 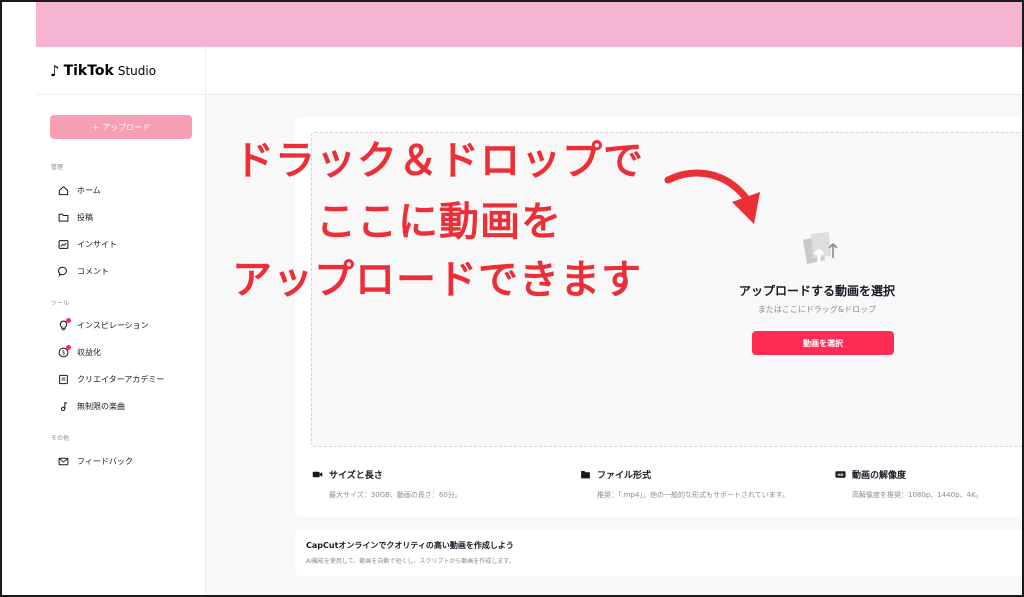 What do you see at coordinates (879, 476) in the screenshot?
I see `info-title: 動画の解像度` at bounding box center [879, 476].